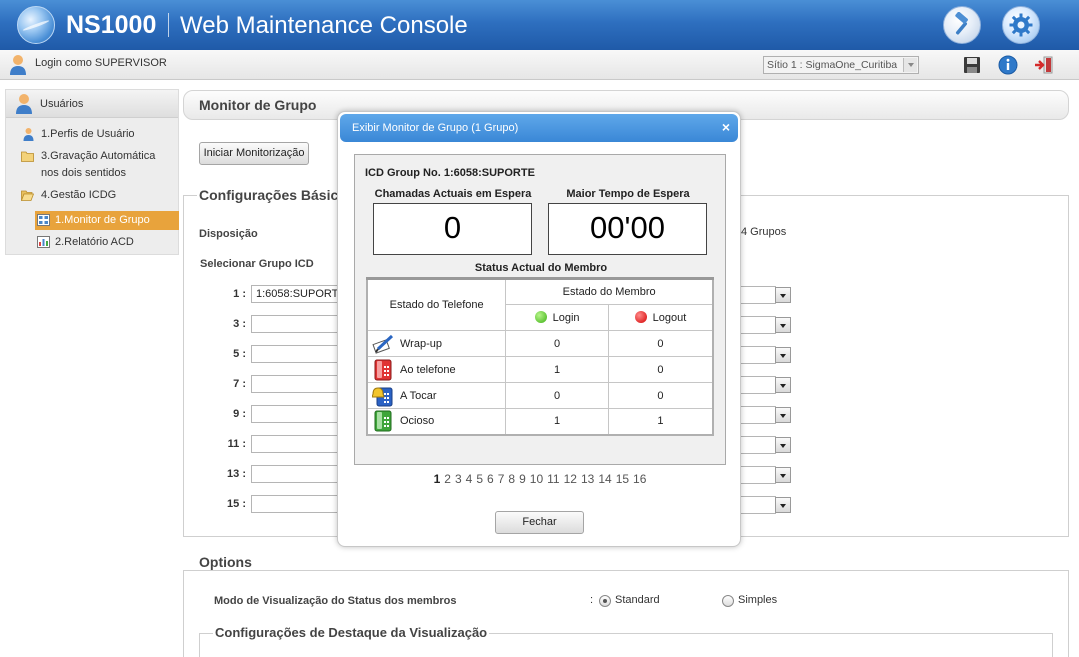 The image size is (1079, 657). I want to click on page-link: 3, so click(458, 479).